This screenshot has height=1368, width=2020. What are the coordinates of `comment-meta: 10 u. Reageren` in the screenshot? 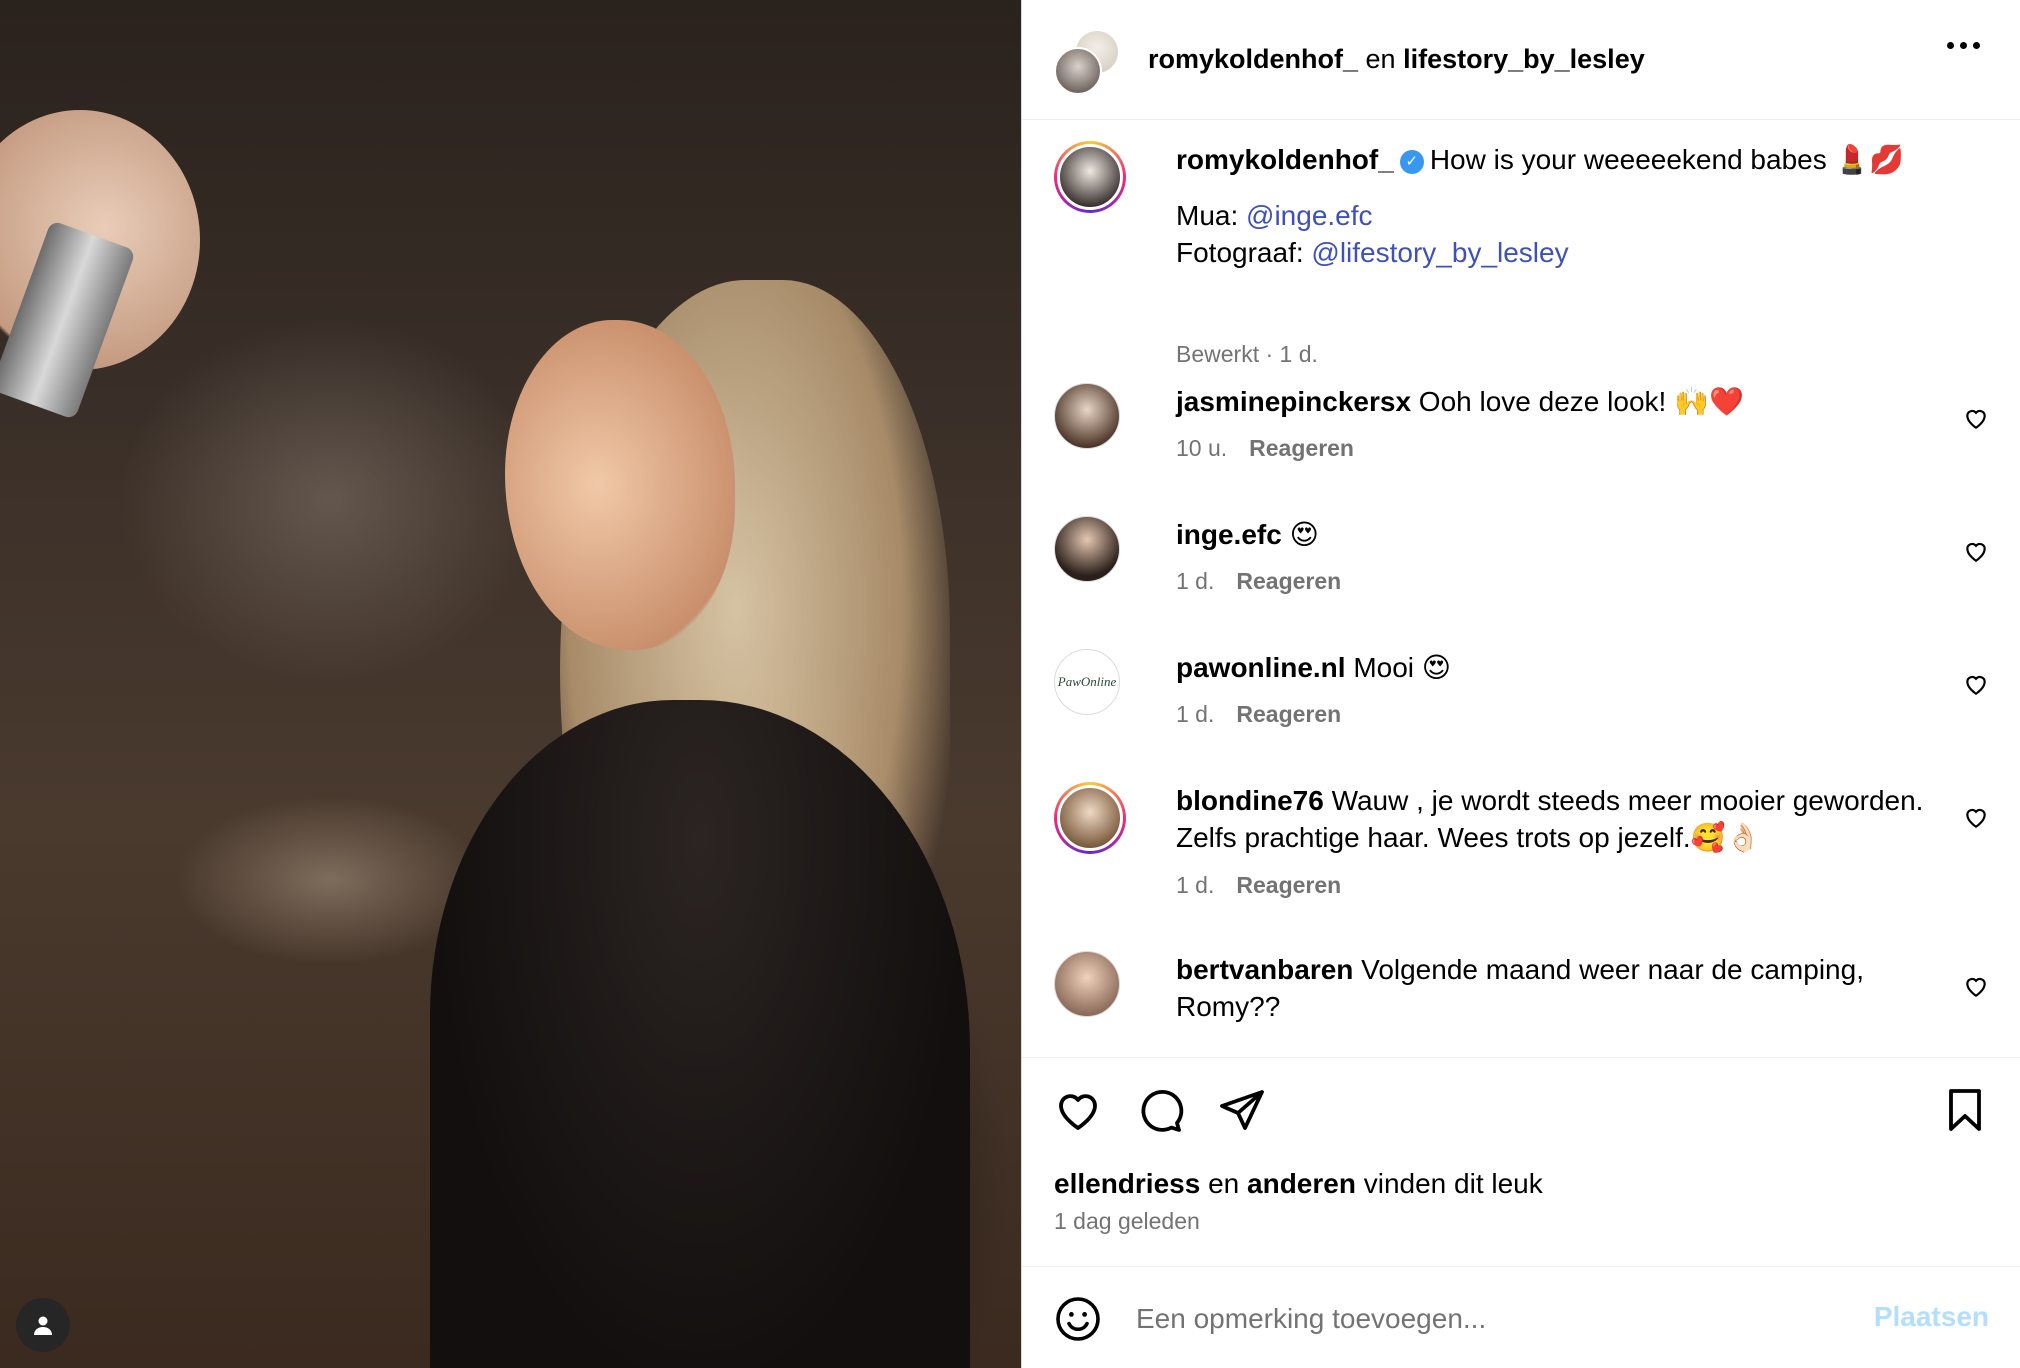 It's located at (1265, 448).